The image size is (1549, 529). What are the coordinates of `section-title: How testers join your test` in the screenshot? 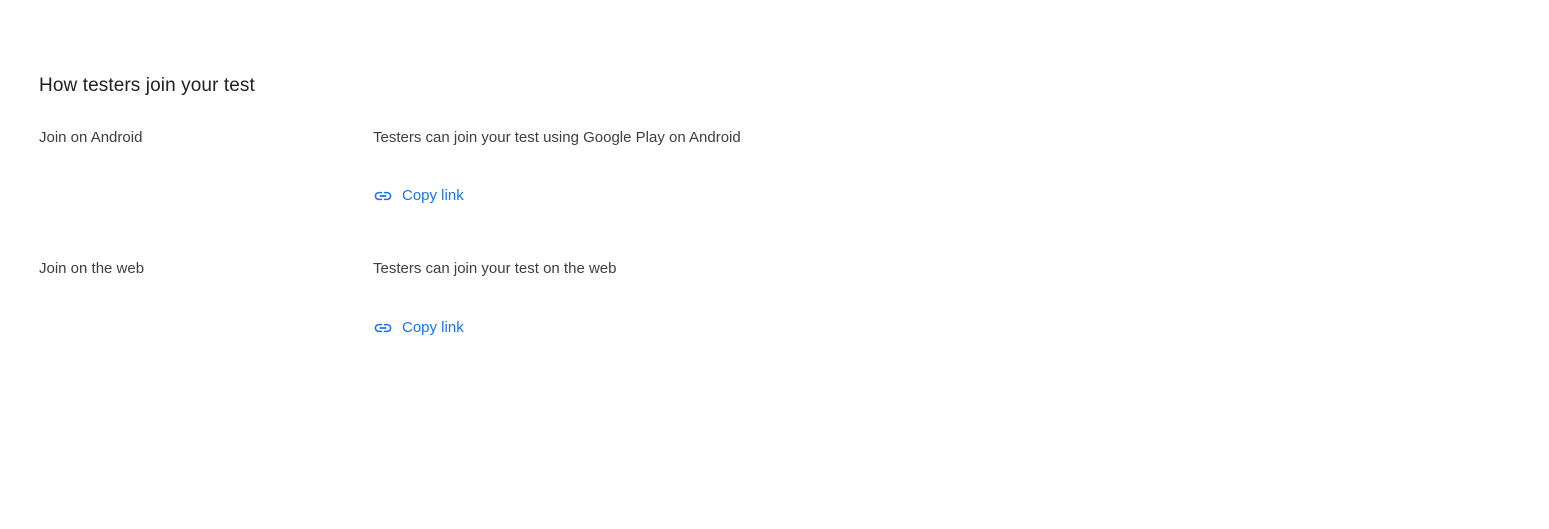 It's located at (147, 85).